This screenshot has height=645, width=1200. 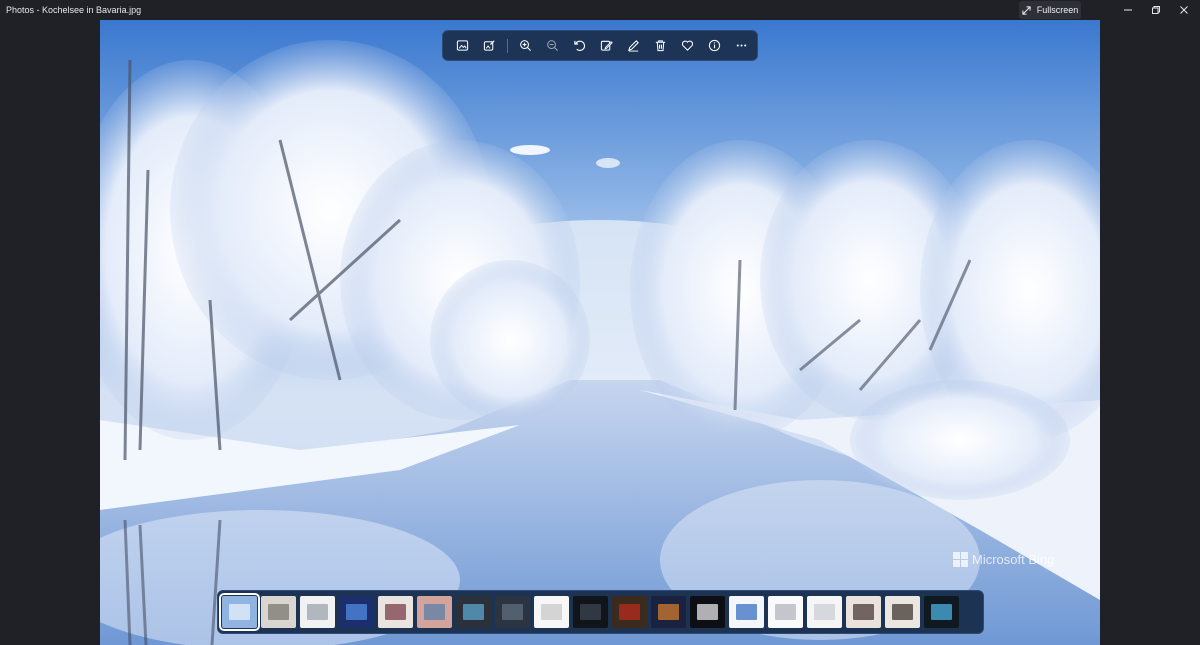 I want to click on zoom-out-icon, so click(x=552, y=45).